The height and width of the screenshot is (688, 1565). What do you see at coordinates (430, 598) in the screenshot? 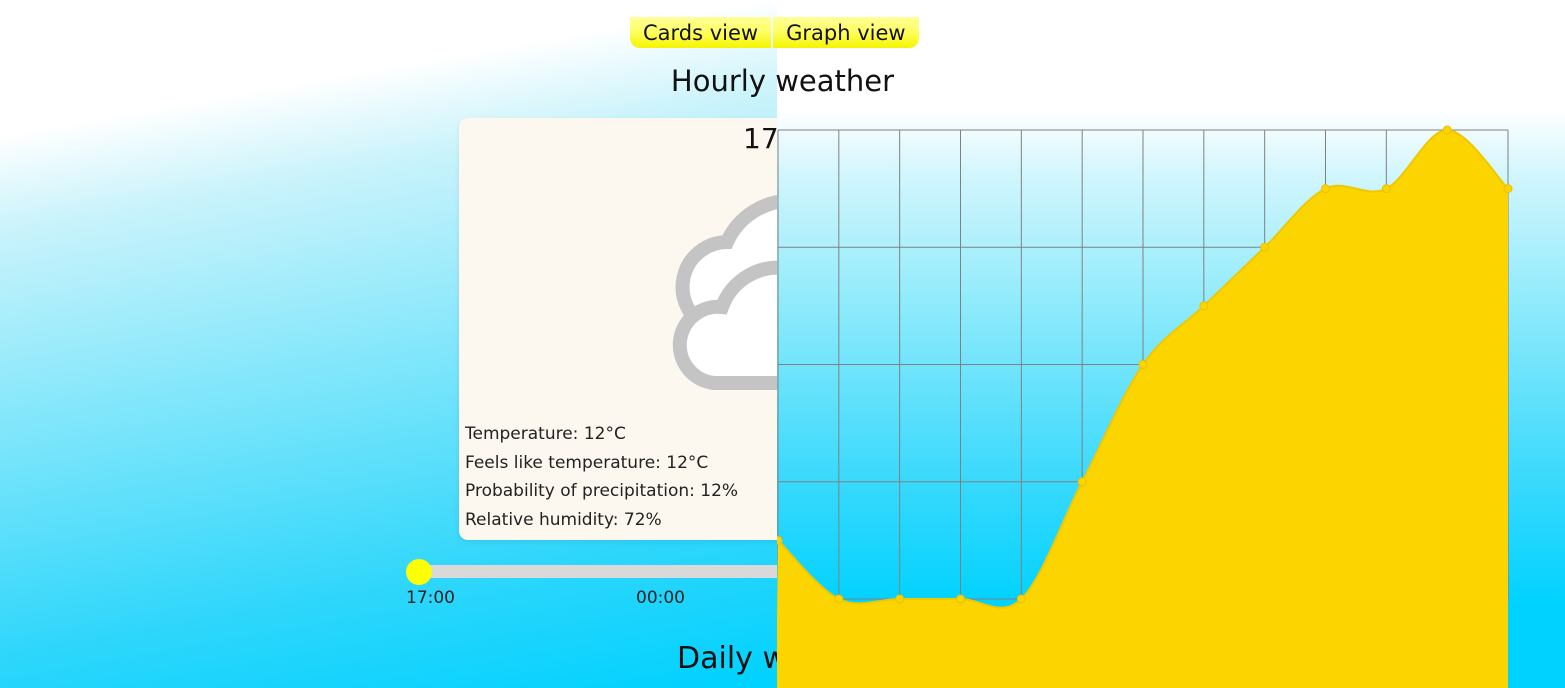
I see `slider-label-start: 17:00` at bounding box center [430, 598].